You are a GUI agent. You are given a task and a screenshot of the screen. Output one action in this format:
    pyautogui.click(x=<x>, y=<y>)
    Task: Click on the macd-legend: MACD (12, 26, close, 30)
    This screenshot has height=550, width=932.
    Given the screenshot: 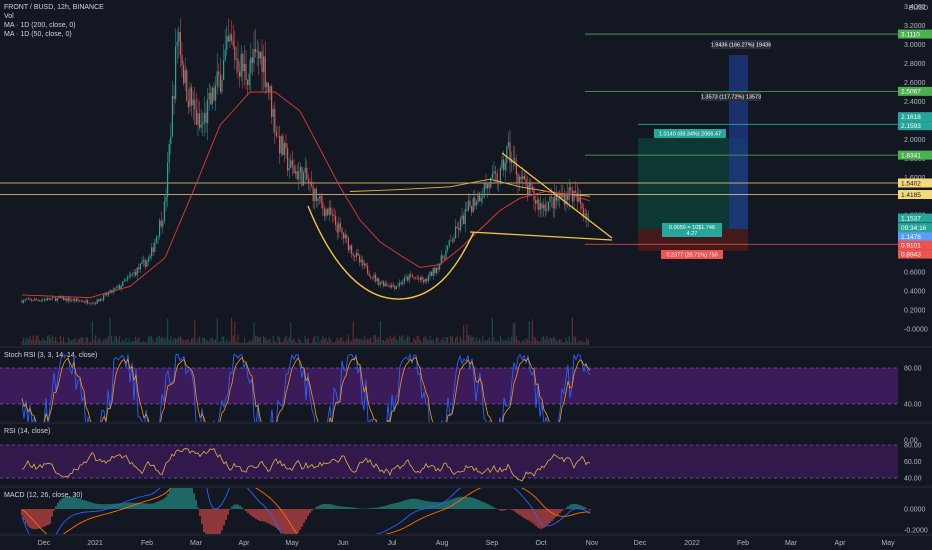 What is the action you would take?
    pyautogui.click(x=43, y=495)
    